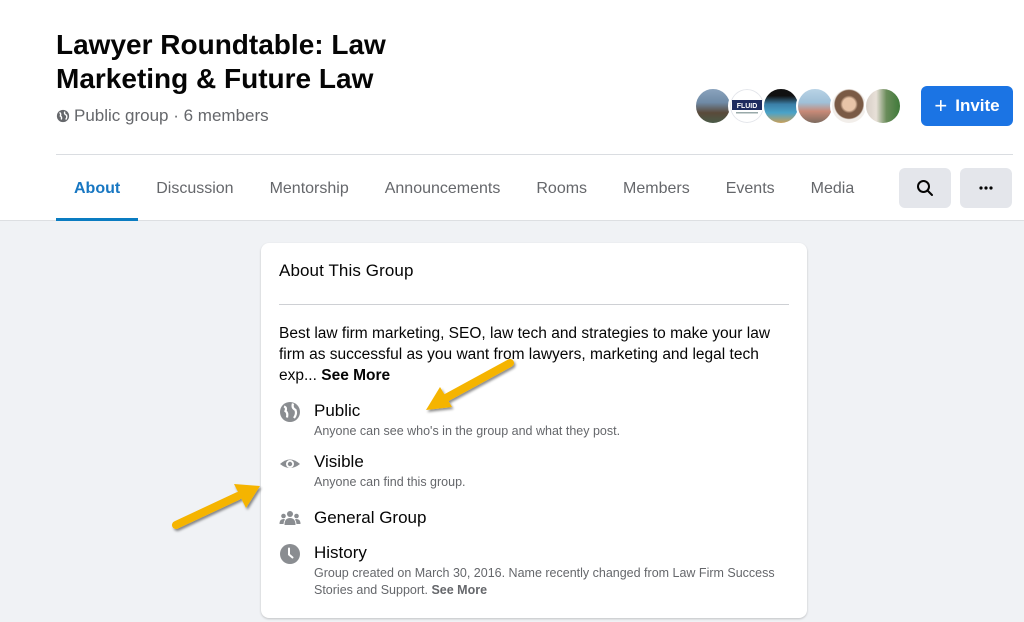  What do you see at coordinates (355, 375) in the screenshot?
I see `description-see-more-link: See More` at bounding box center [355, 375].